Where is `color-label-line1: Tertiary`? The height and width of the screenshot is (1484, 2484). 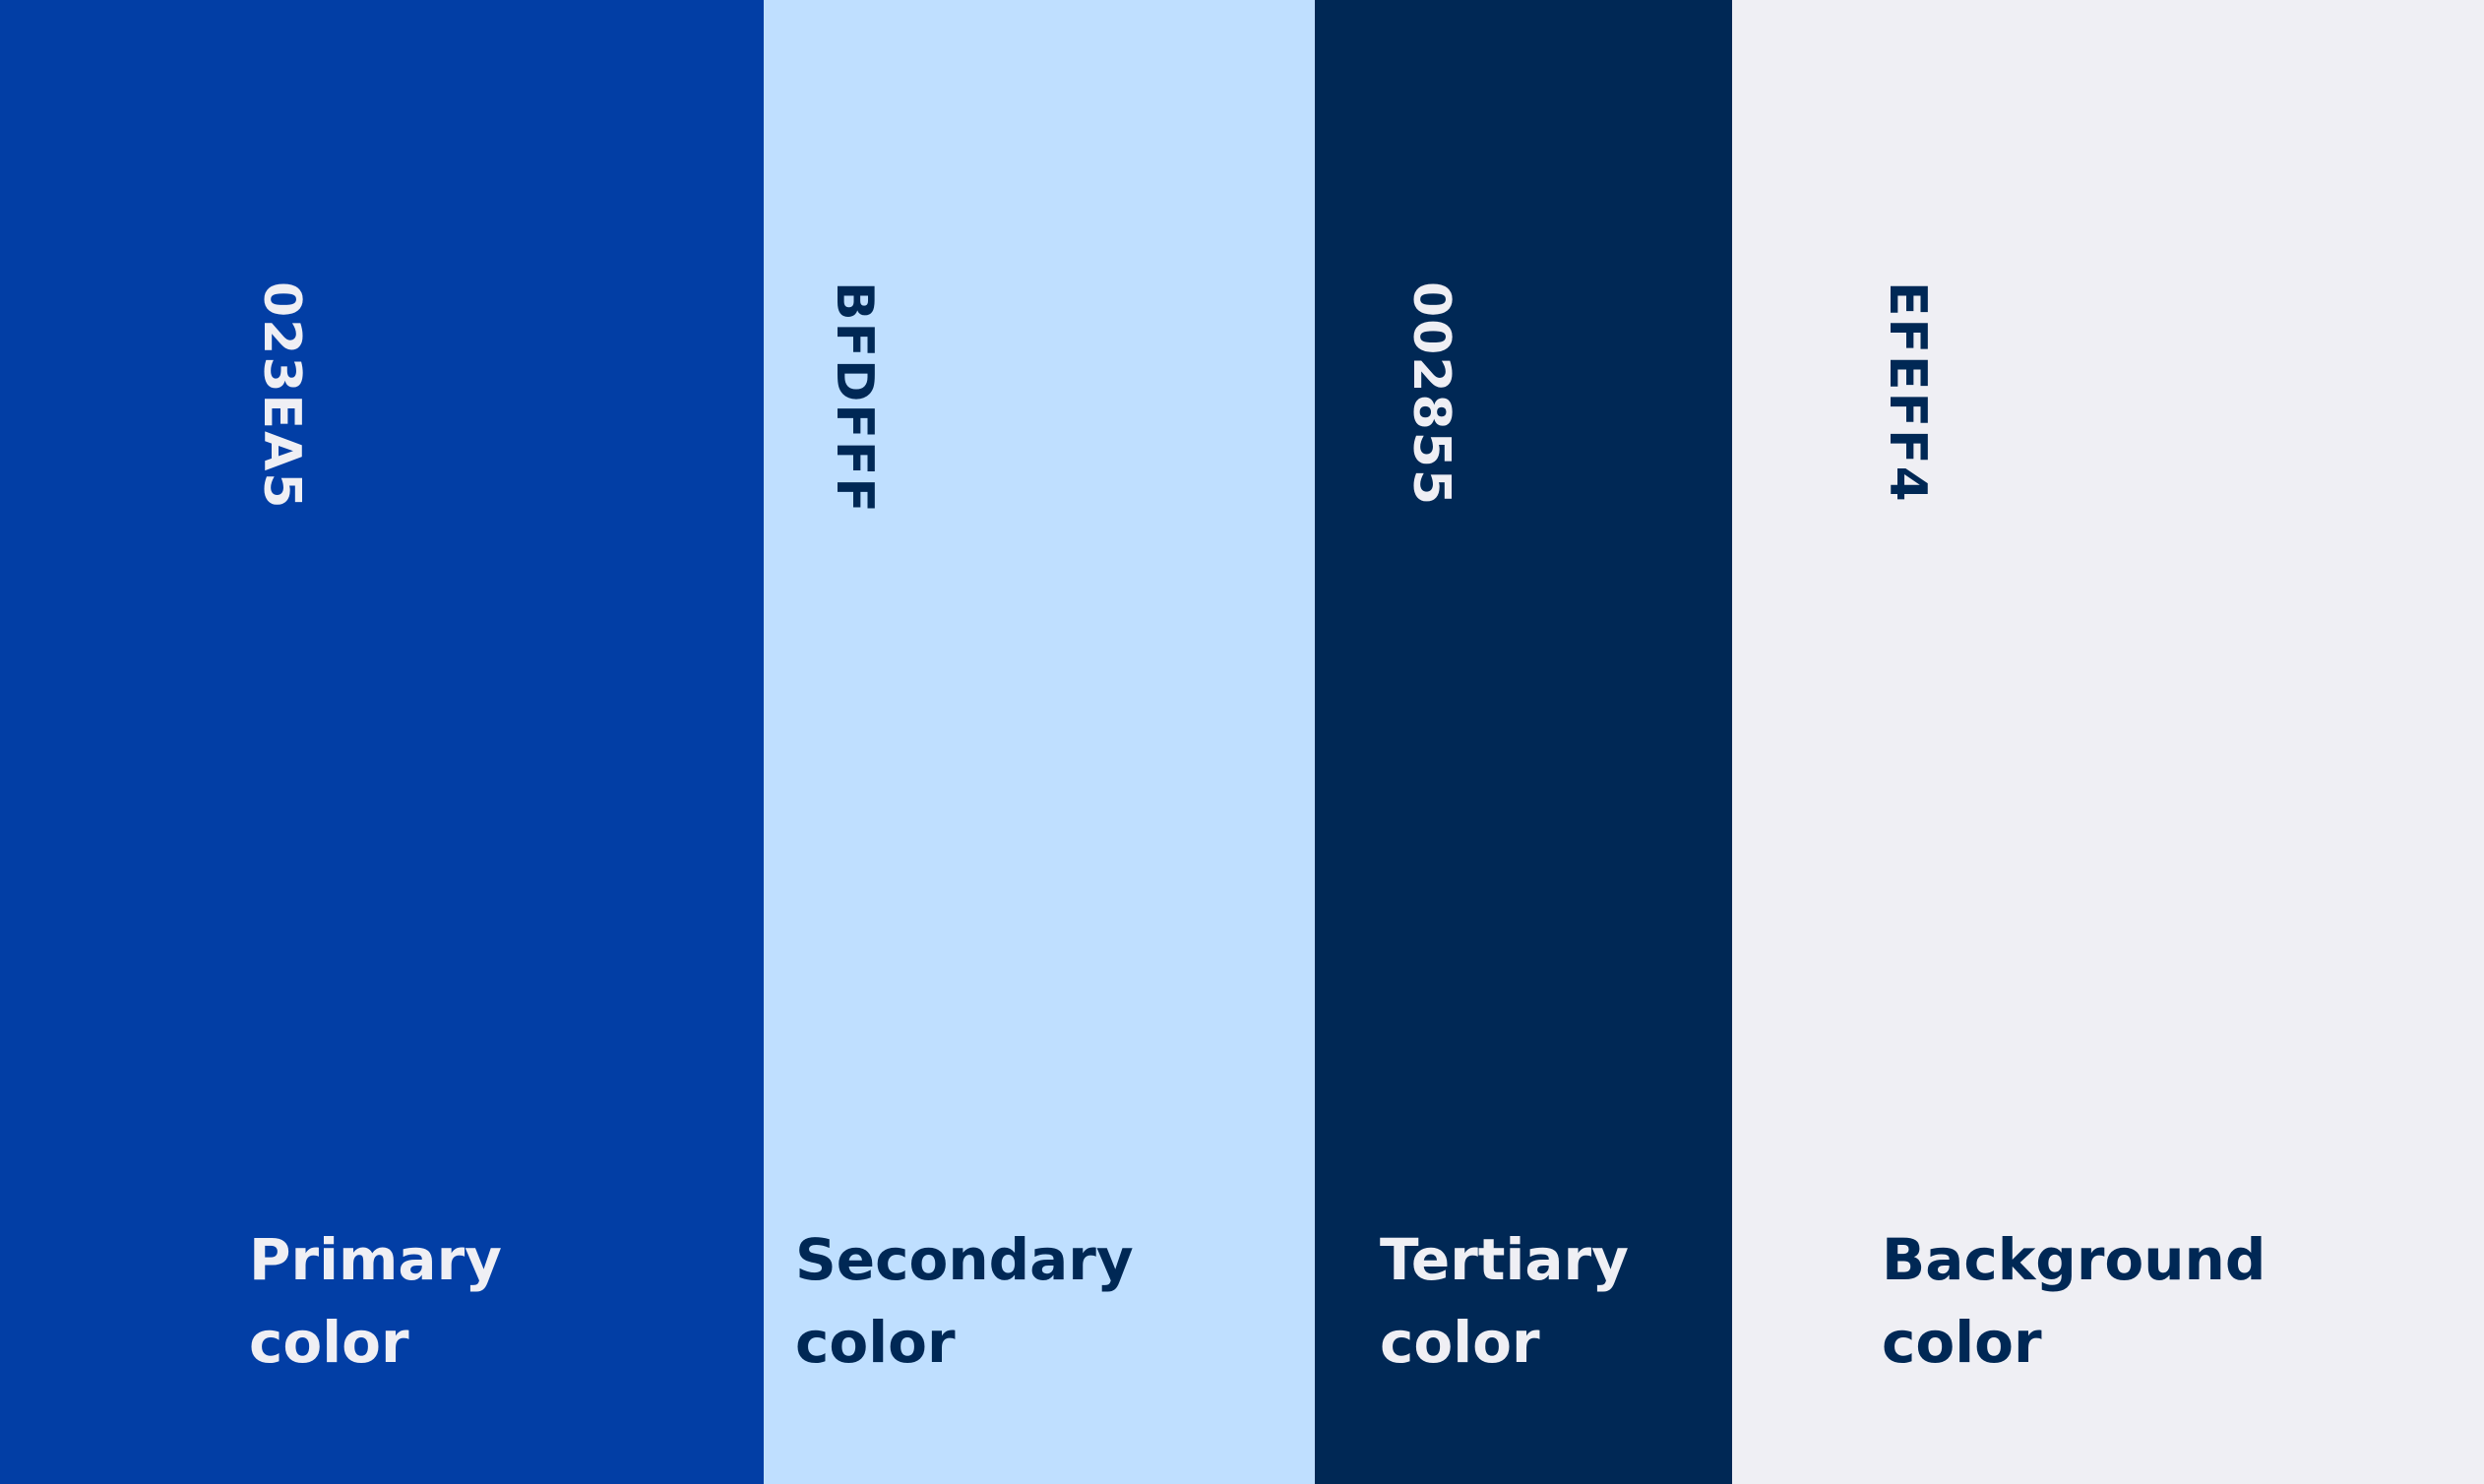
color-label-line1: Tertiary is located at coordinates (1505, 1259).